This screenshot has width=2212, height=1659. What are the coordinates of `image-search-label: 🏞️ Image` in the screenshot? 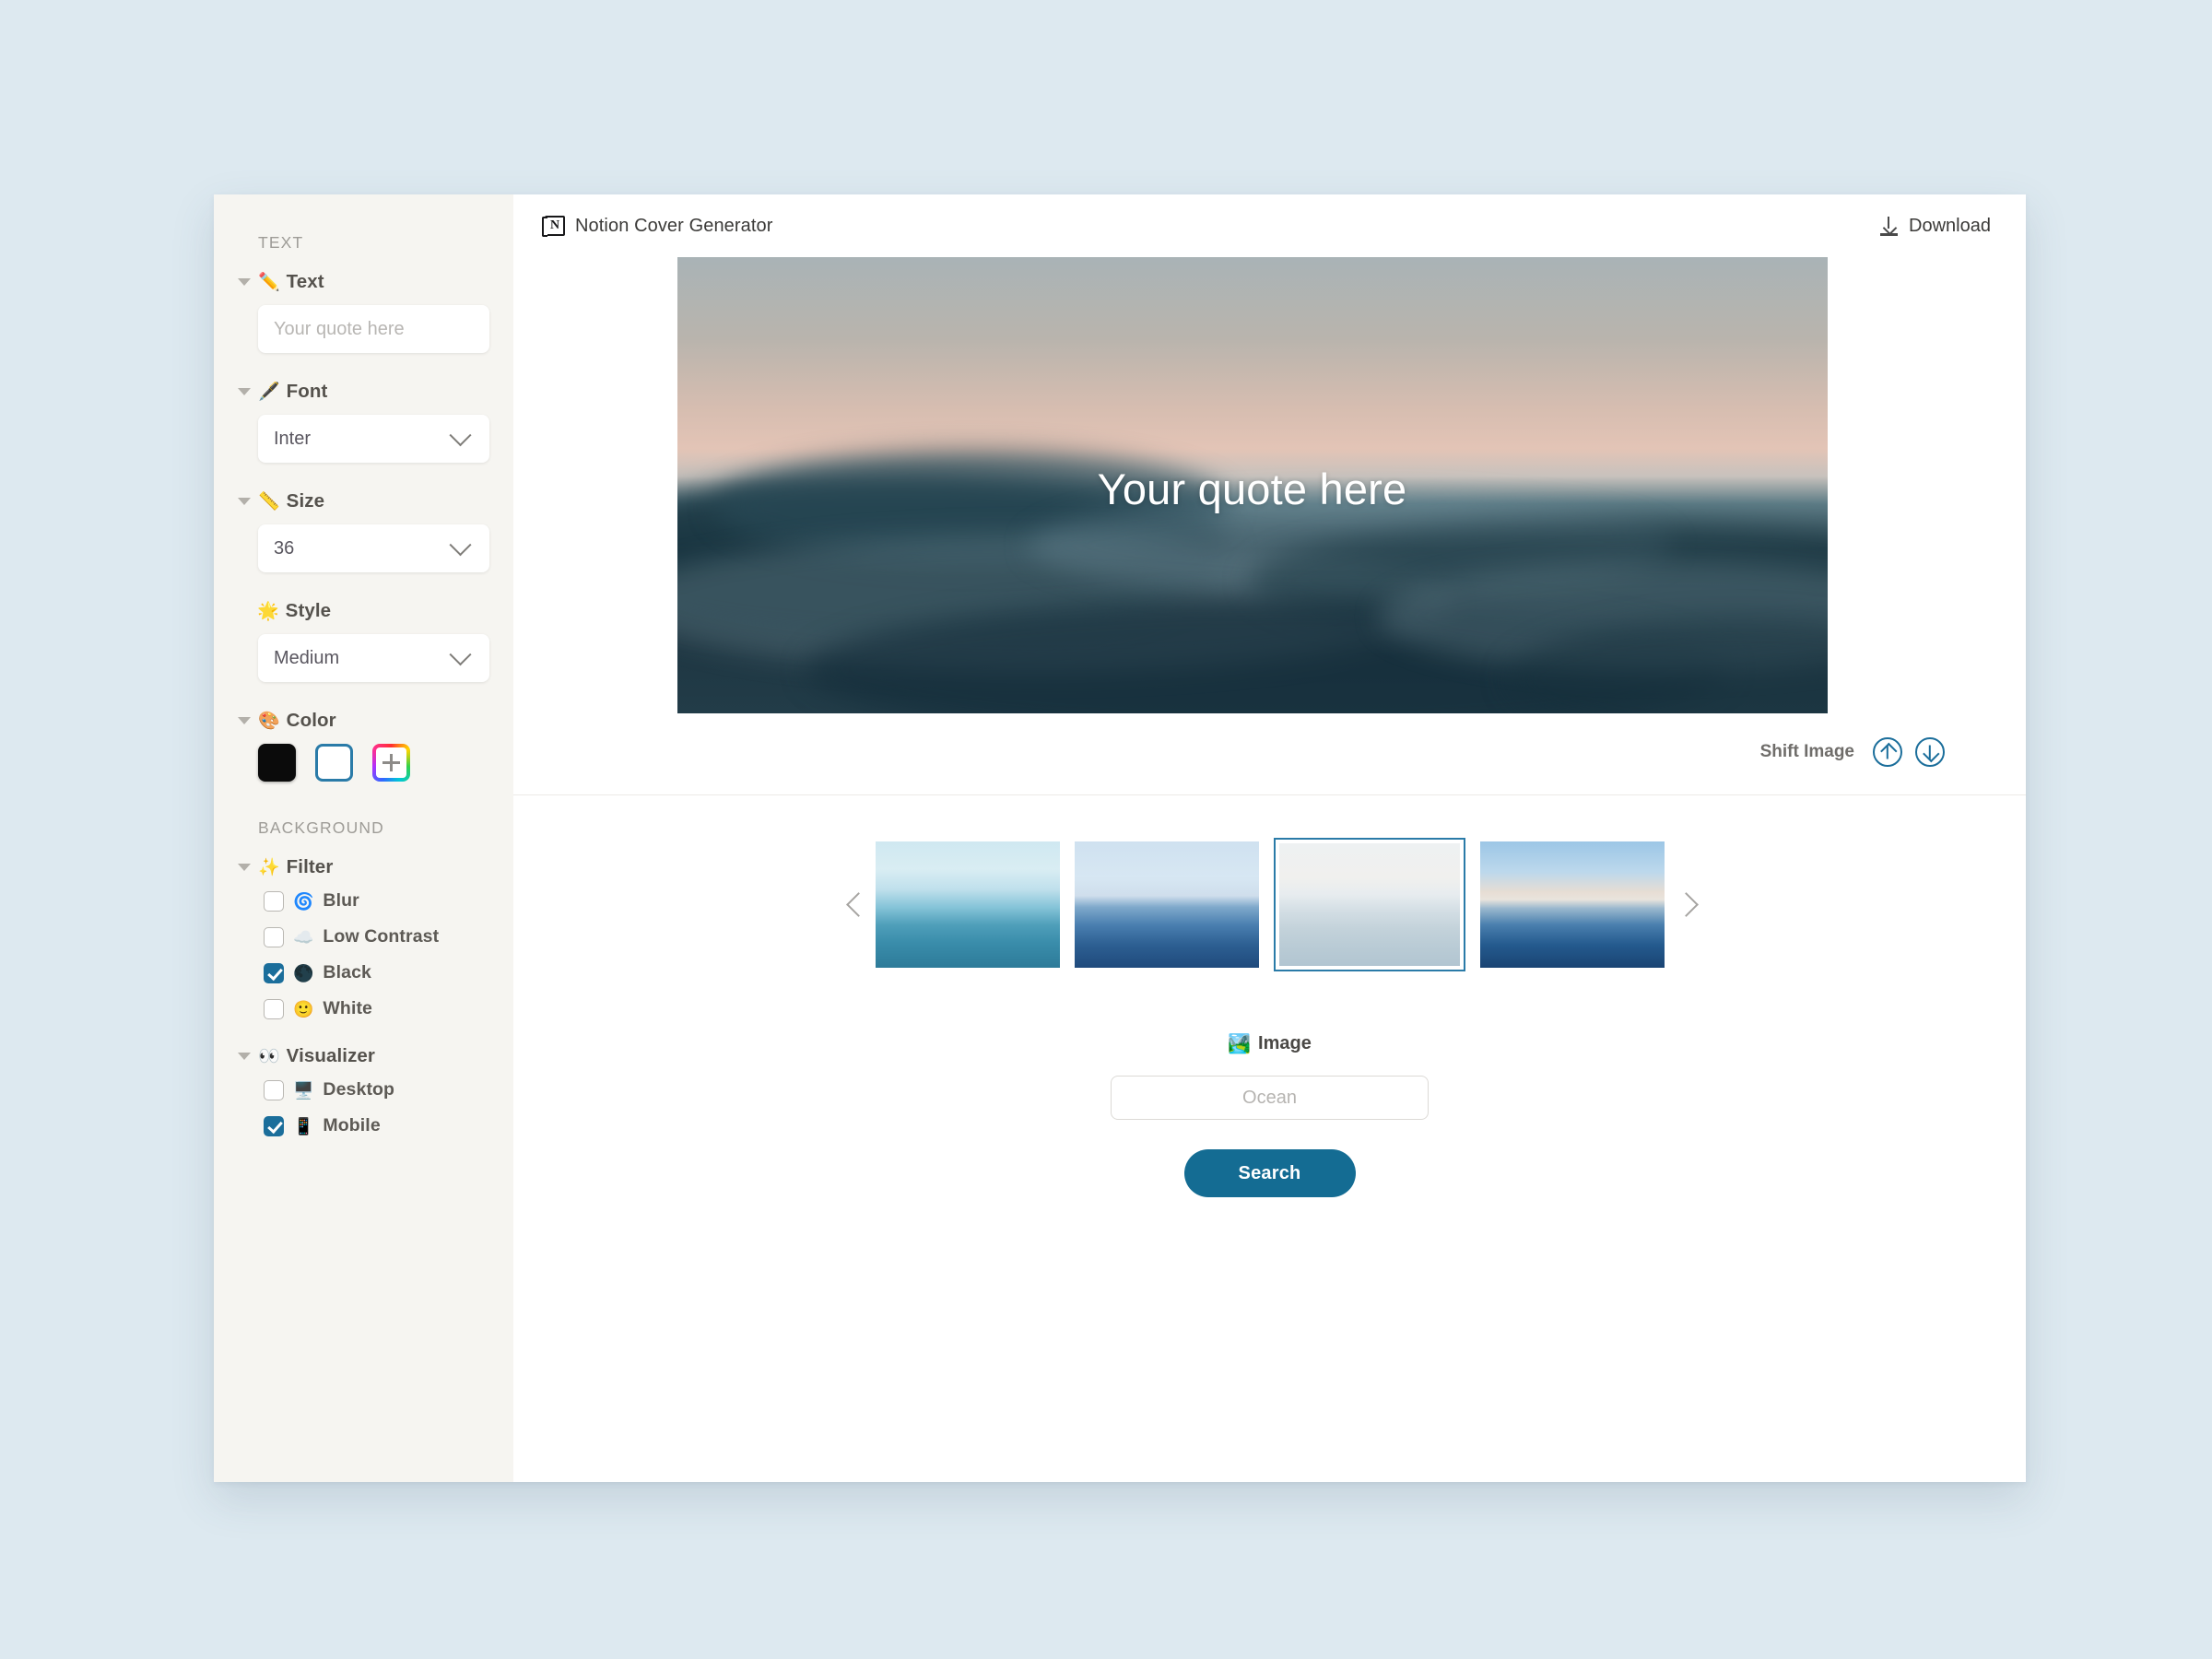 It's located at (1270, 1043).